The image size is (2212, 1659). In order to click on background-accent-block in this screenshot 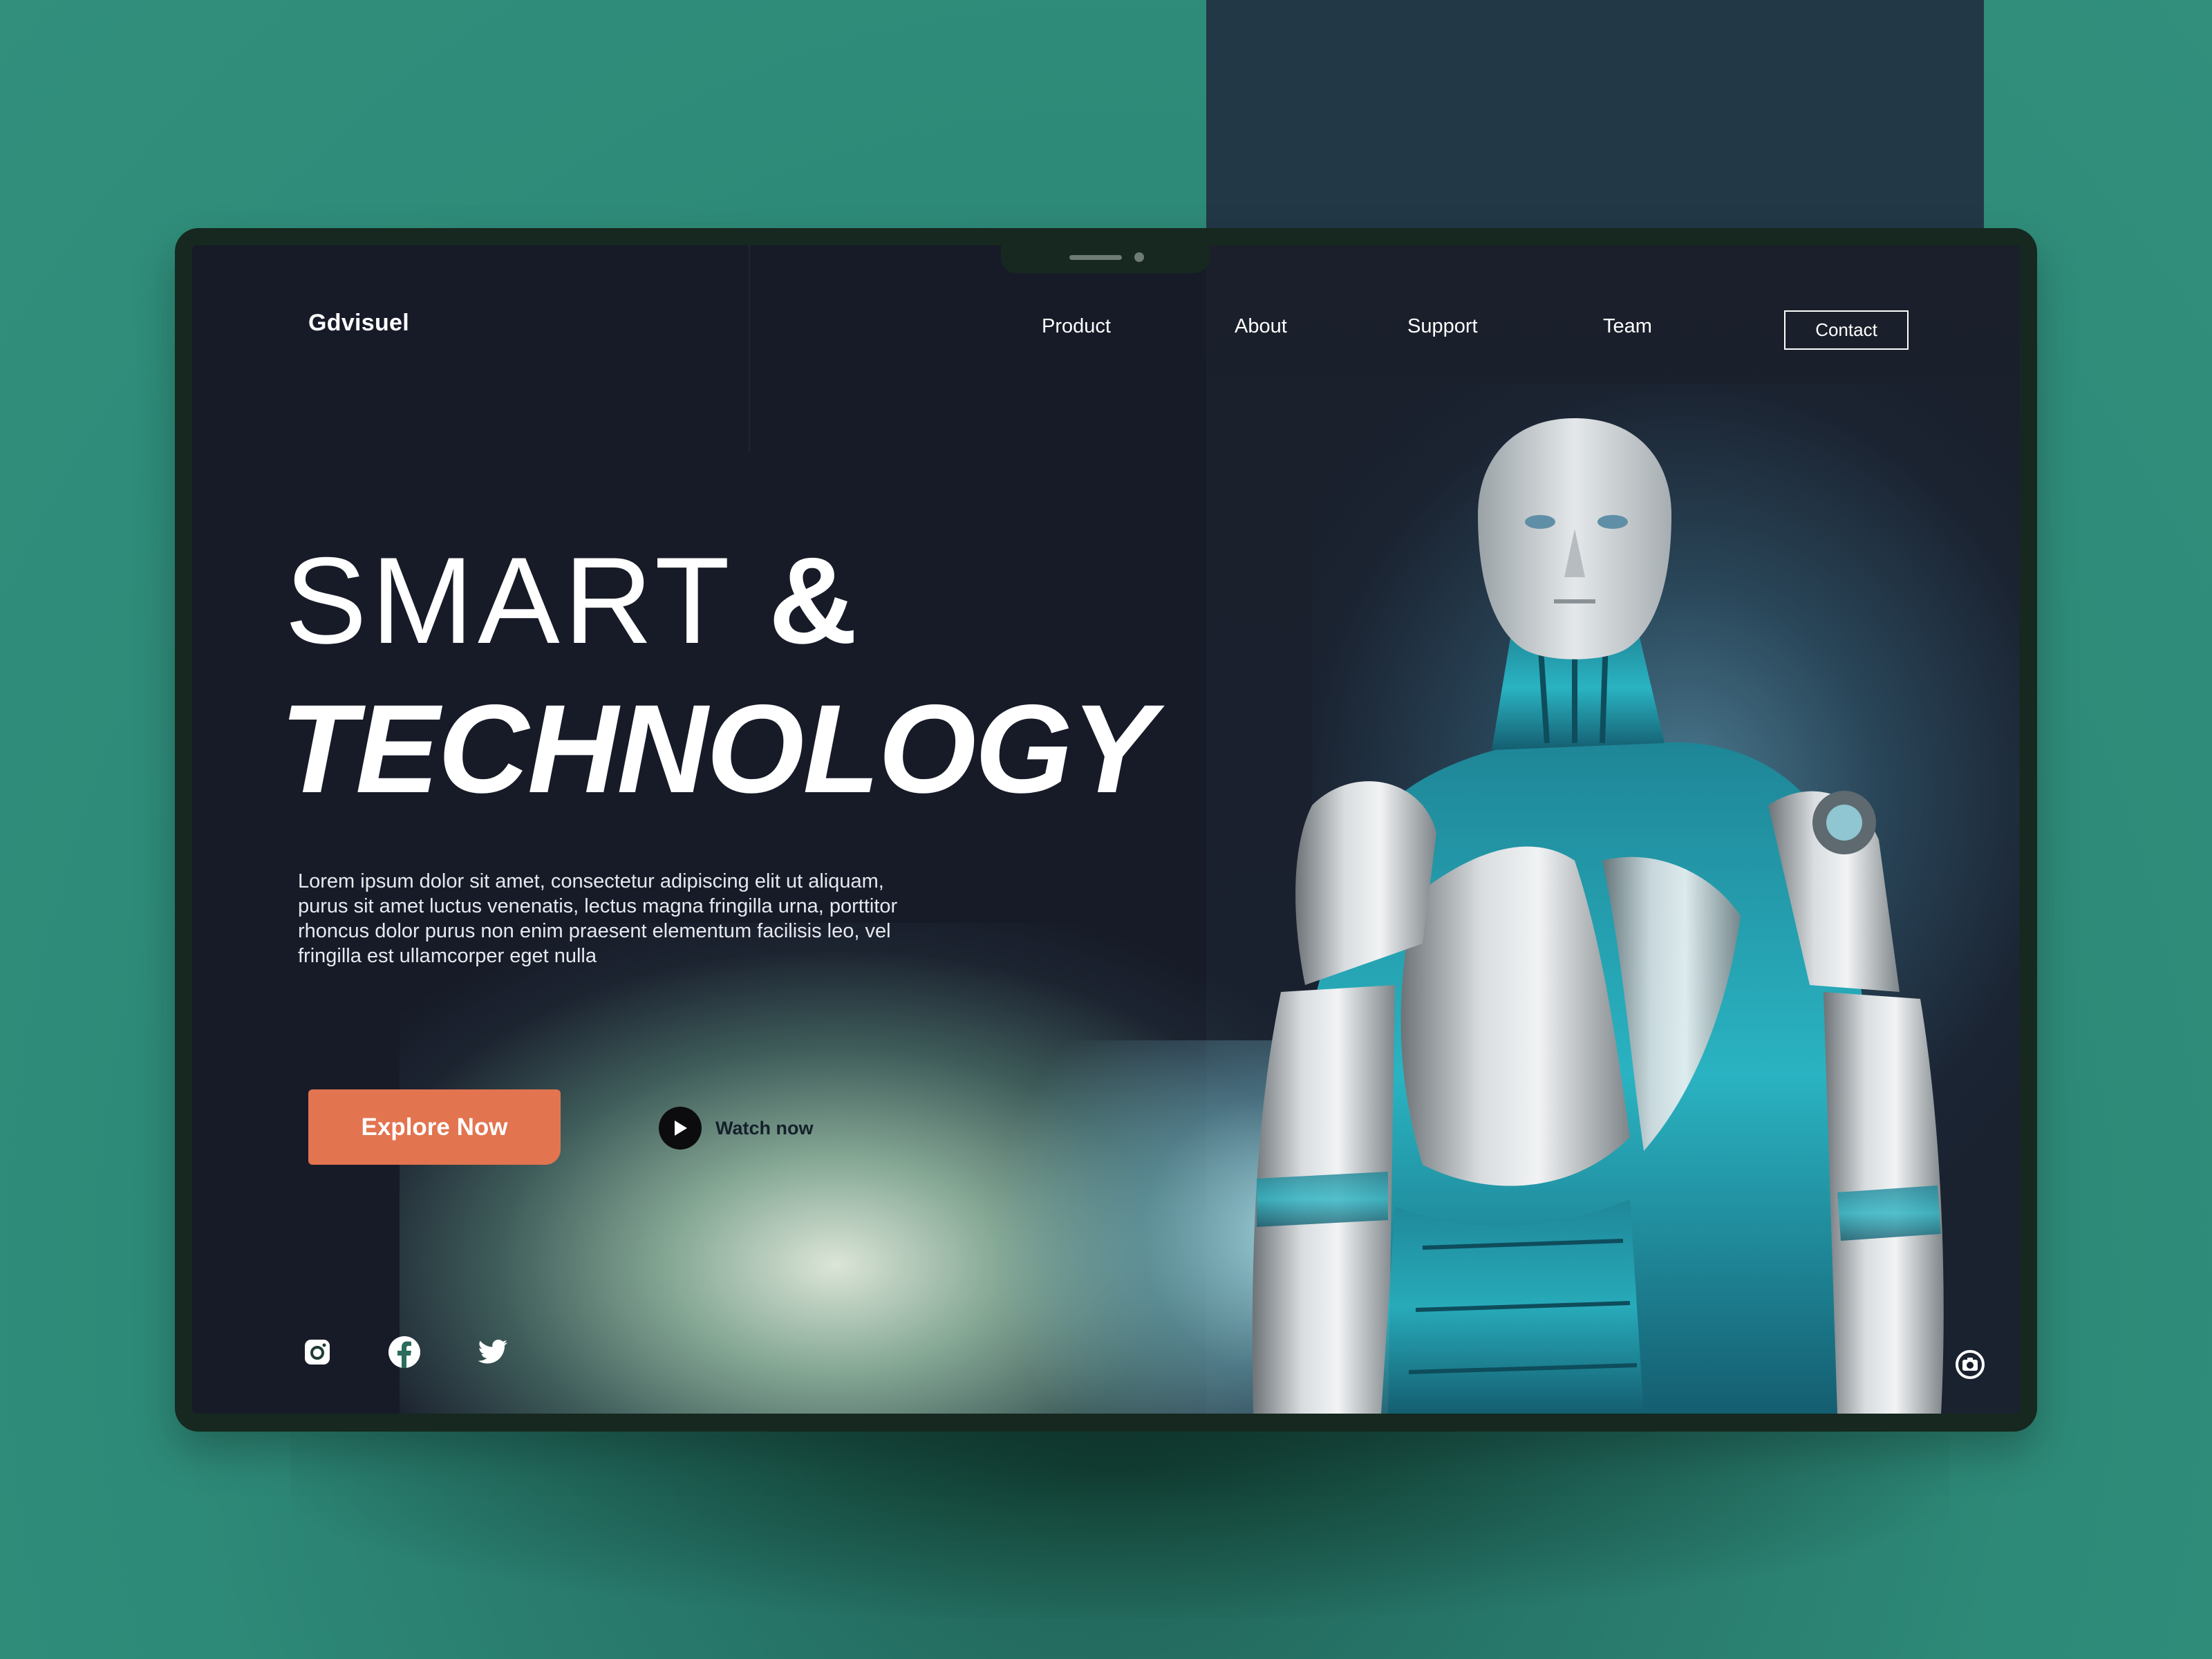, I will do `click(1595, 118)`.